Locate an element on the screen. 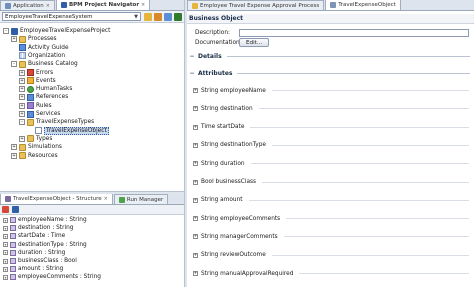 This screenshot has height=287, width=474. system-selector: EmployeeTravelExpenseSystem ▼ is located at coordinates (71, 16).